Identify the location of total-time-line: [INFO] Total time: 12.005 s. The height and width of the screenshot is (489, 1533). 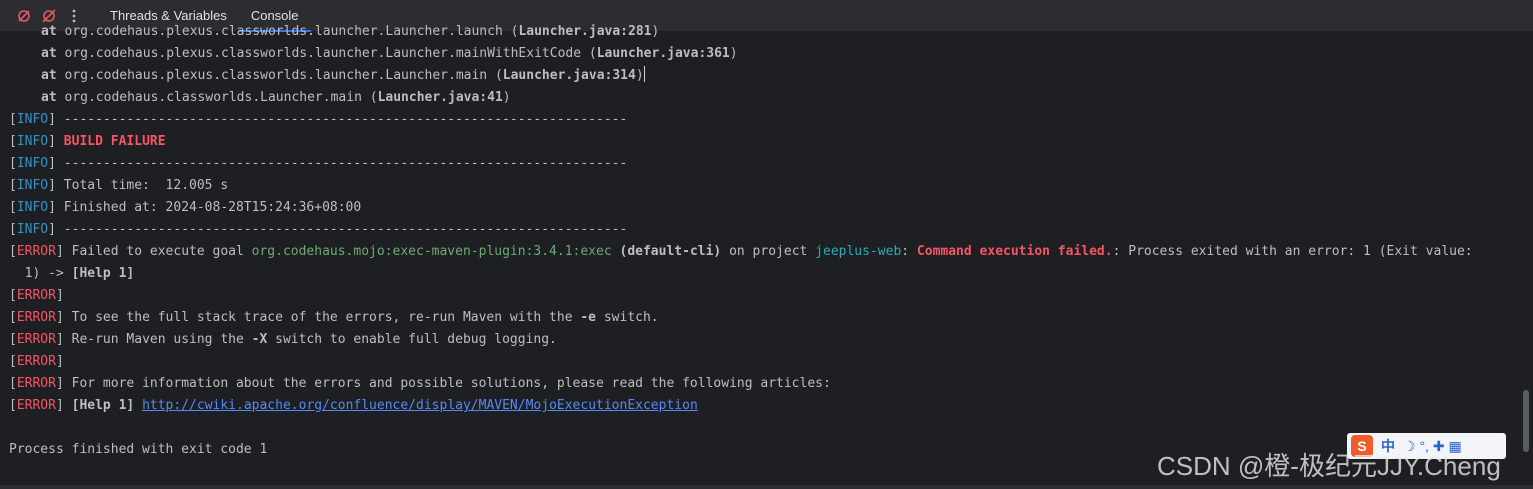
(119, 185).